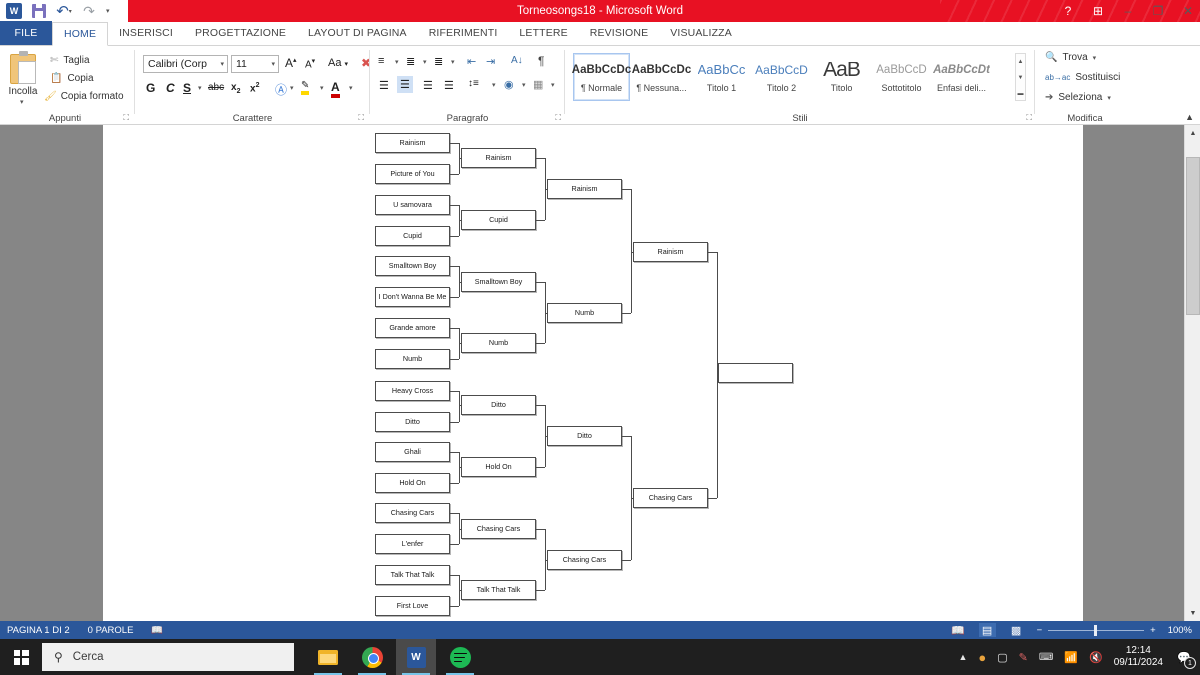 Image resolution: width=1200 pixels, height=675 pixels. Describe the element at coordinates (412, 205) in the screenshot. I see `bracket-box-r1-3: U samovara` at that location.